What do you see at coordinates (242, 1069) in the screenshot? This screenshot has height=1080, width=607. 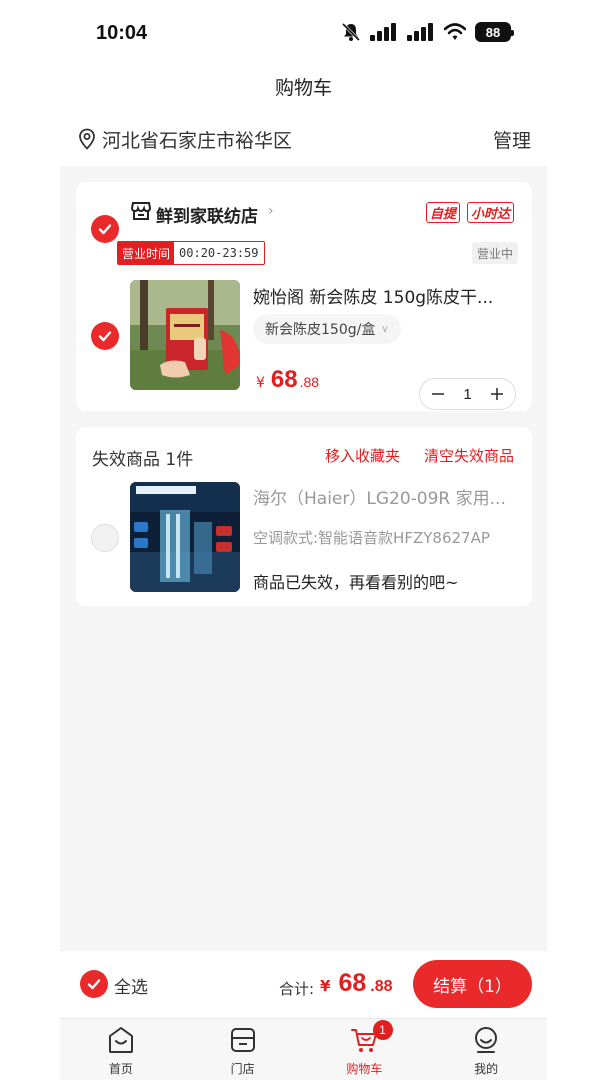 I see `tab-store-label: 门店` at bounding box center [242, 1069].